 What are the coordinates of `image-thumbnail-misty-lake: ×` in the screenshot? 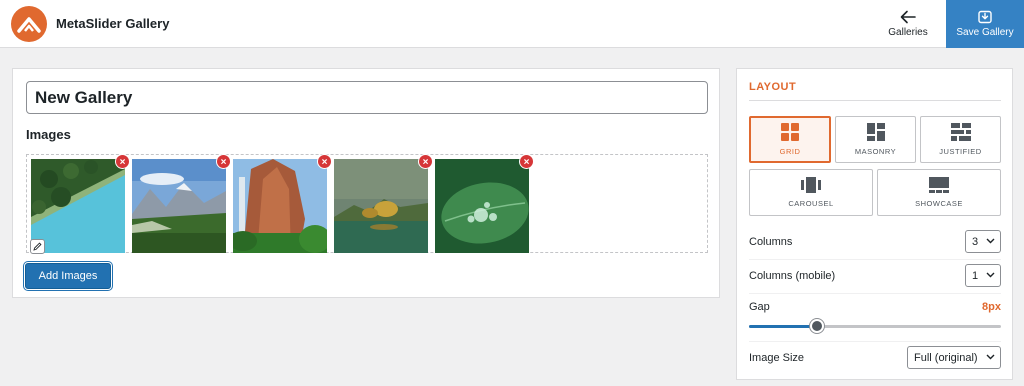 It's located at (383, 203).